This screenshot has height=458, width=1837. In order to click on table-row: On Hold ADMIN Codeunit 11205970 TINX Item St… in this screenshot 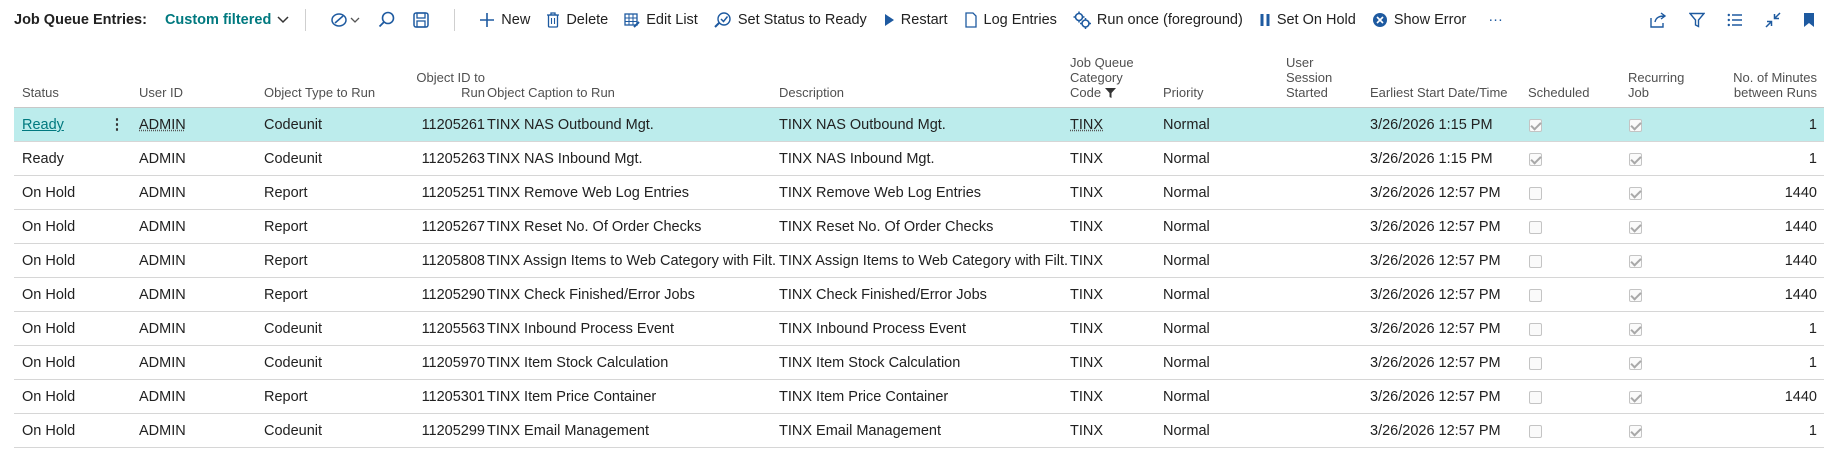, I will do `click(919, 363)`.